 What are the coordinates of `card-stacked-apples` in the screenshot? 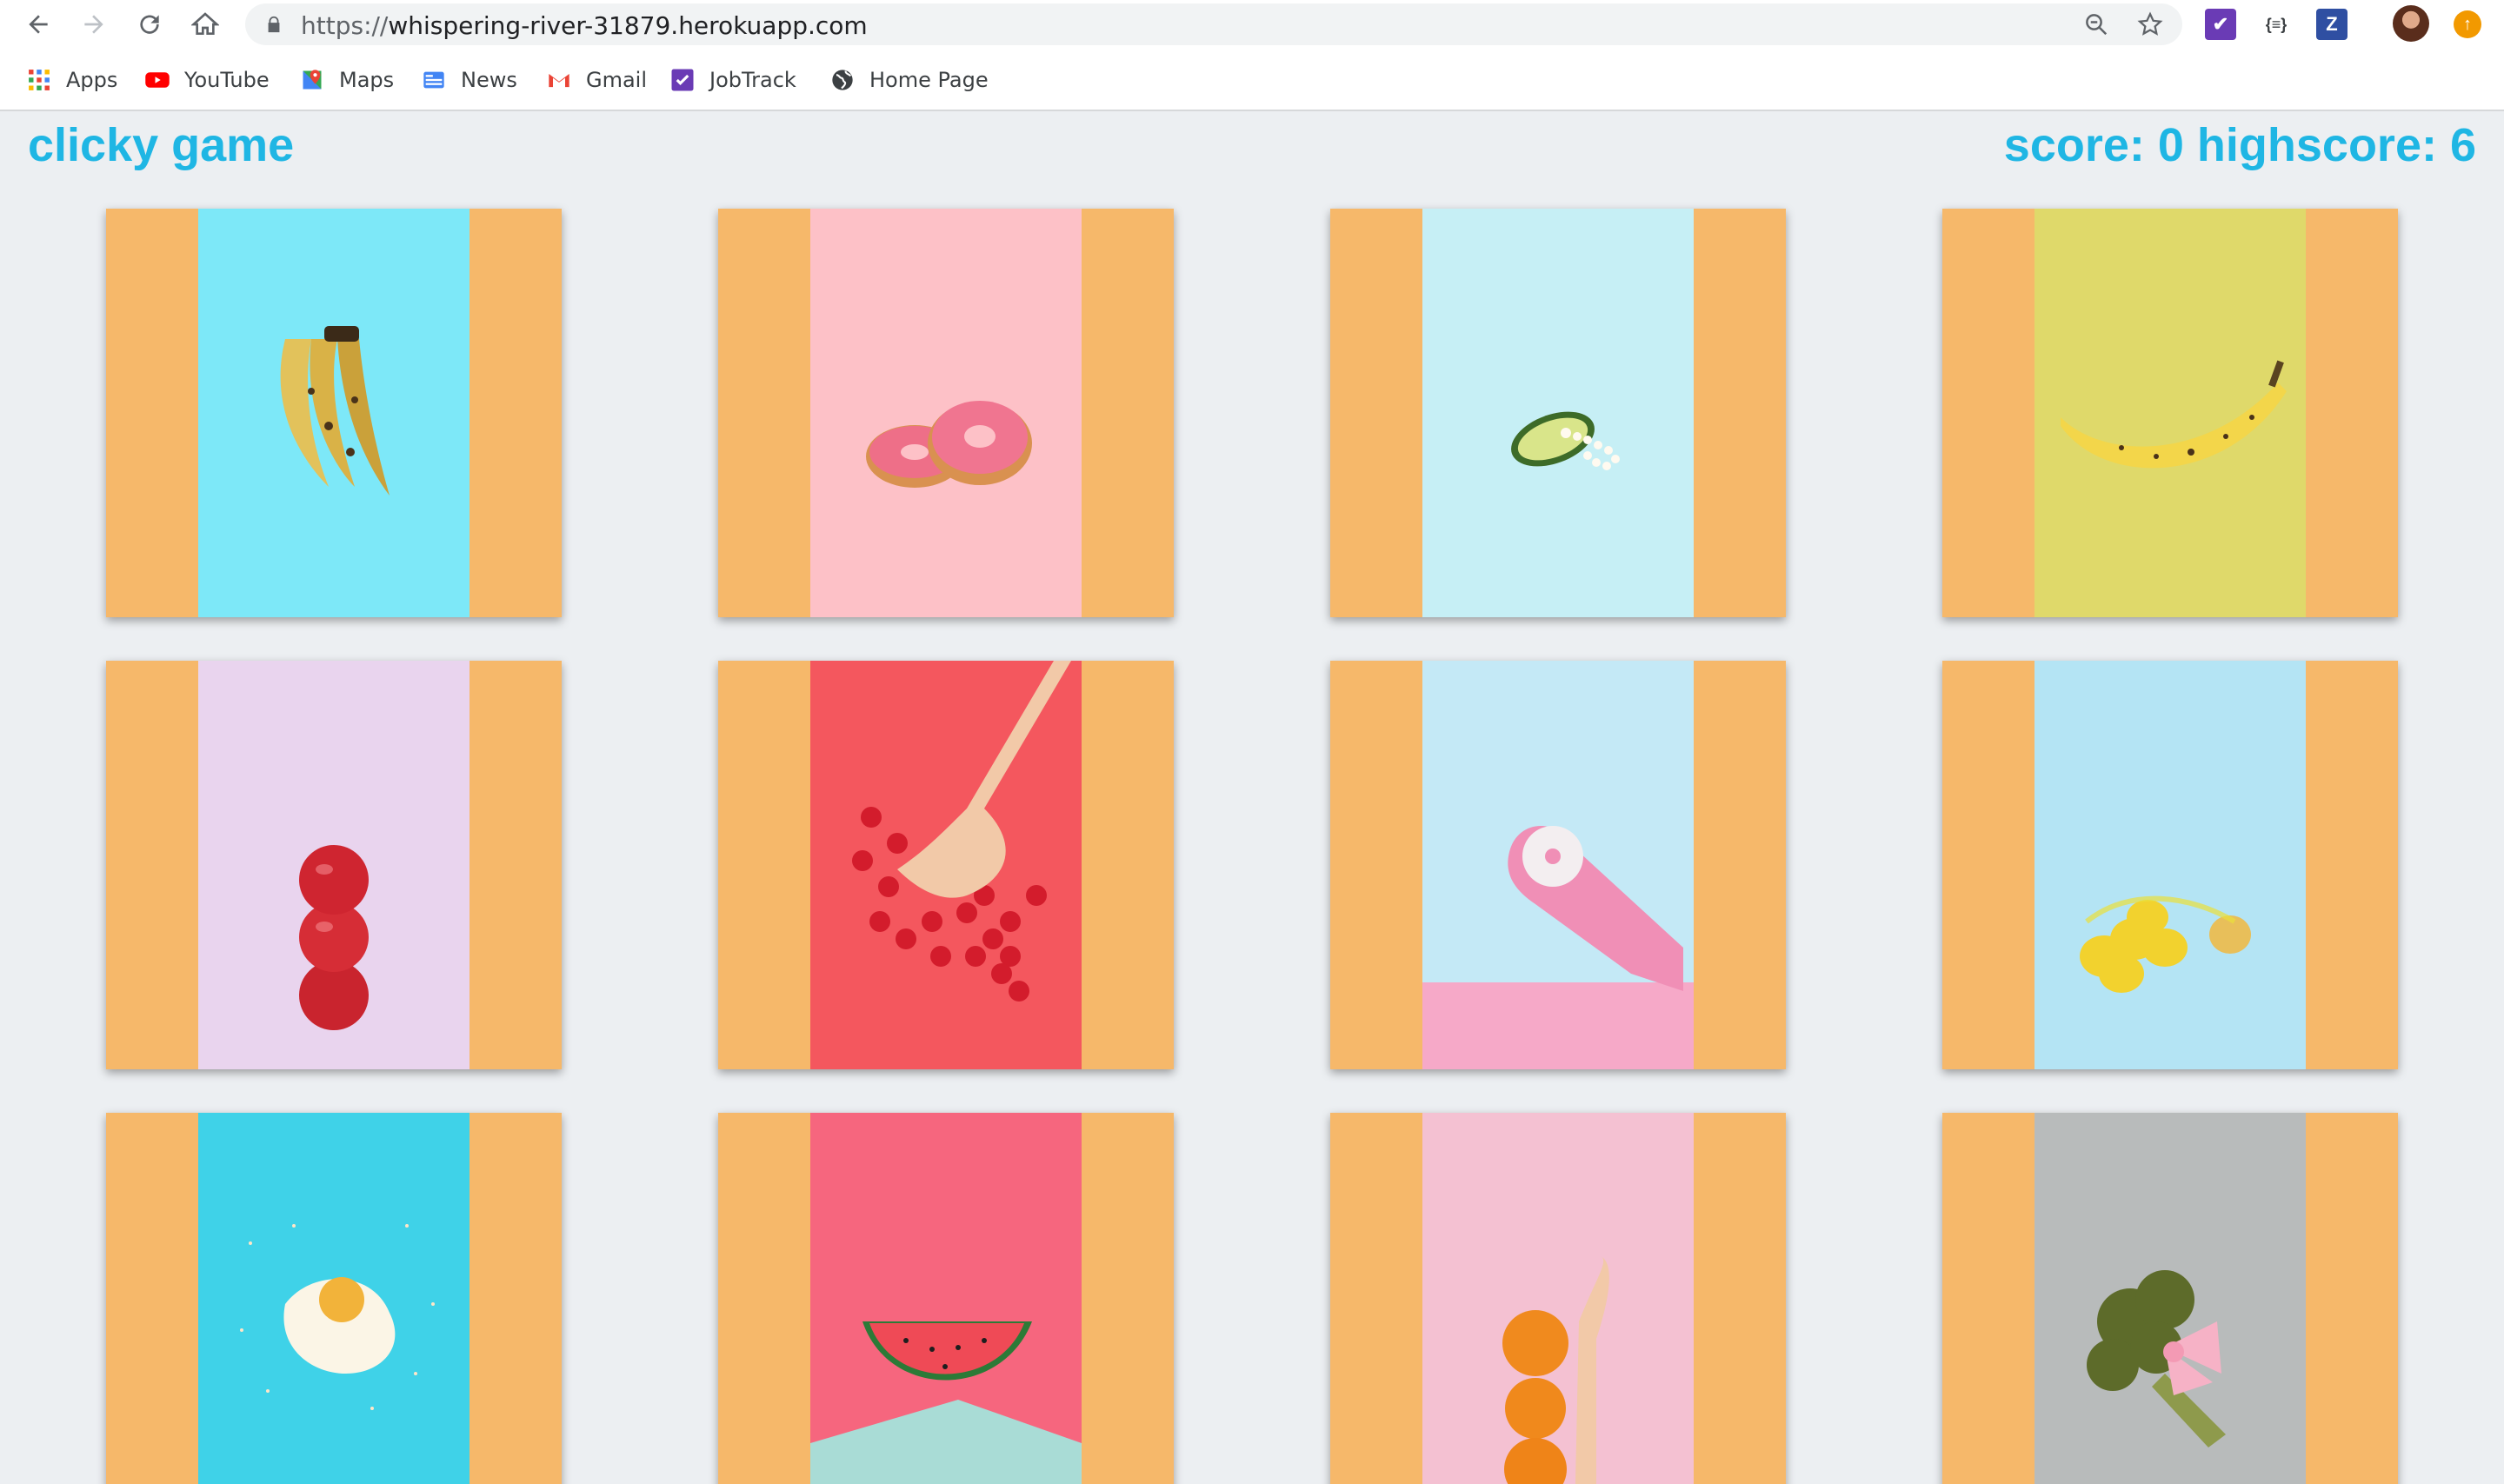 It's located at (334, 865).